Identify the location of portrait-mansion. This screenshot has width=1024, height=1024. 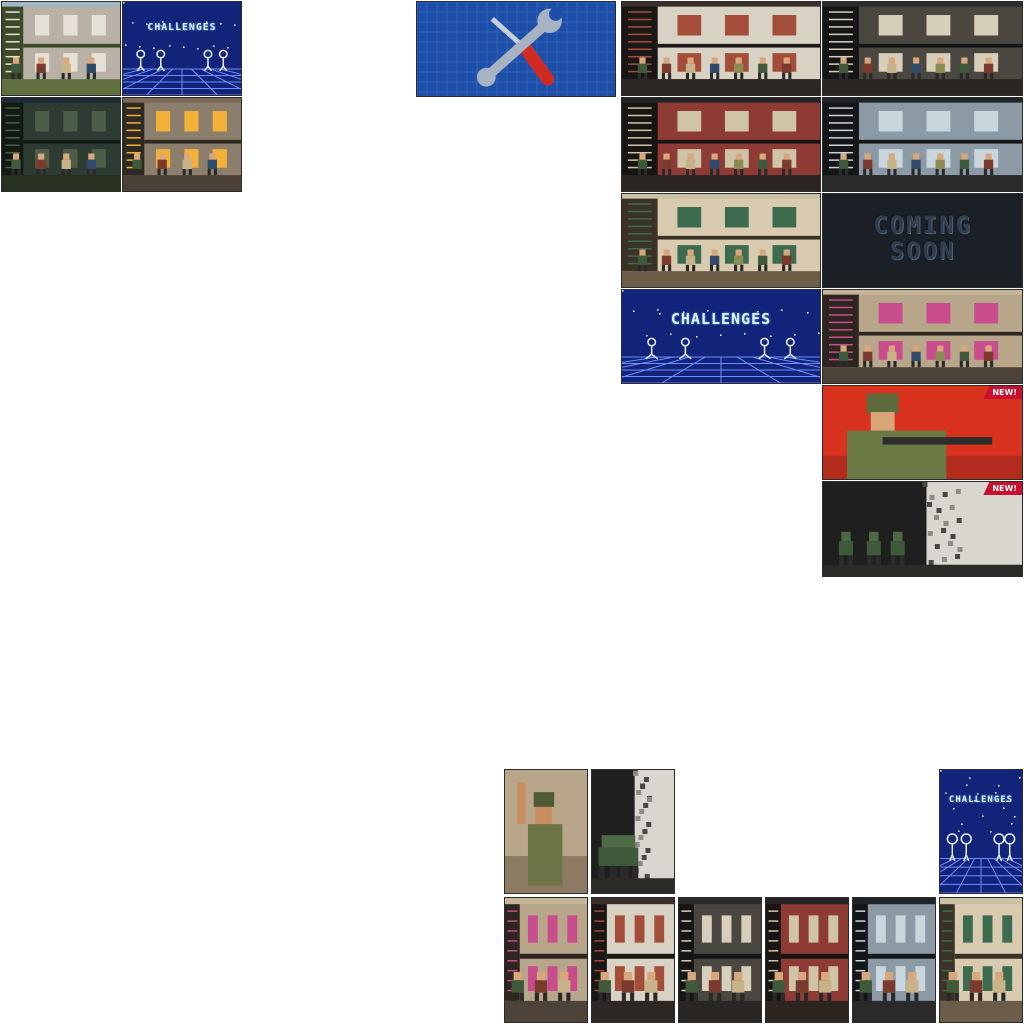
(807, 960).